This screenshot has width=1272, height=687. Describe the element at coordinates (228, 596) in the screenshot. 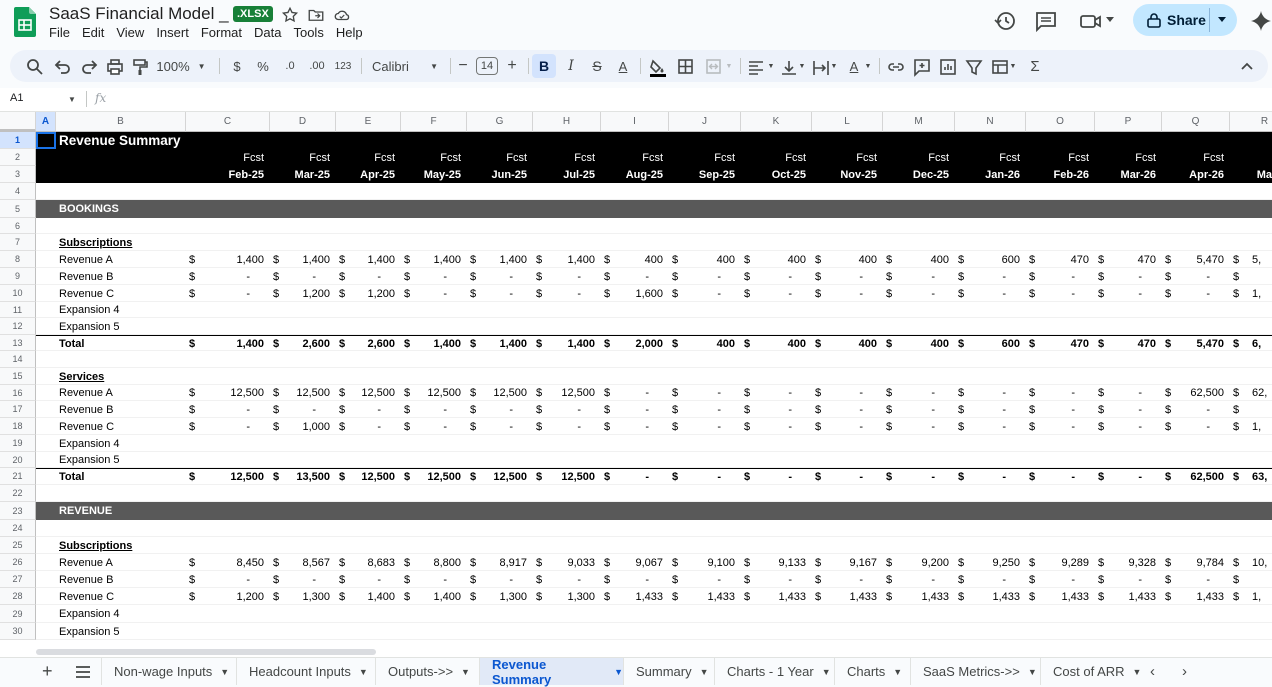

I see `value-cell: $1,200` at that location.